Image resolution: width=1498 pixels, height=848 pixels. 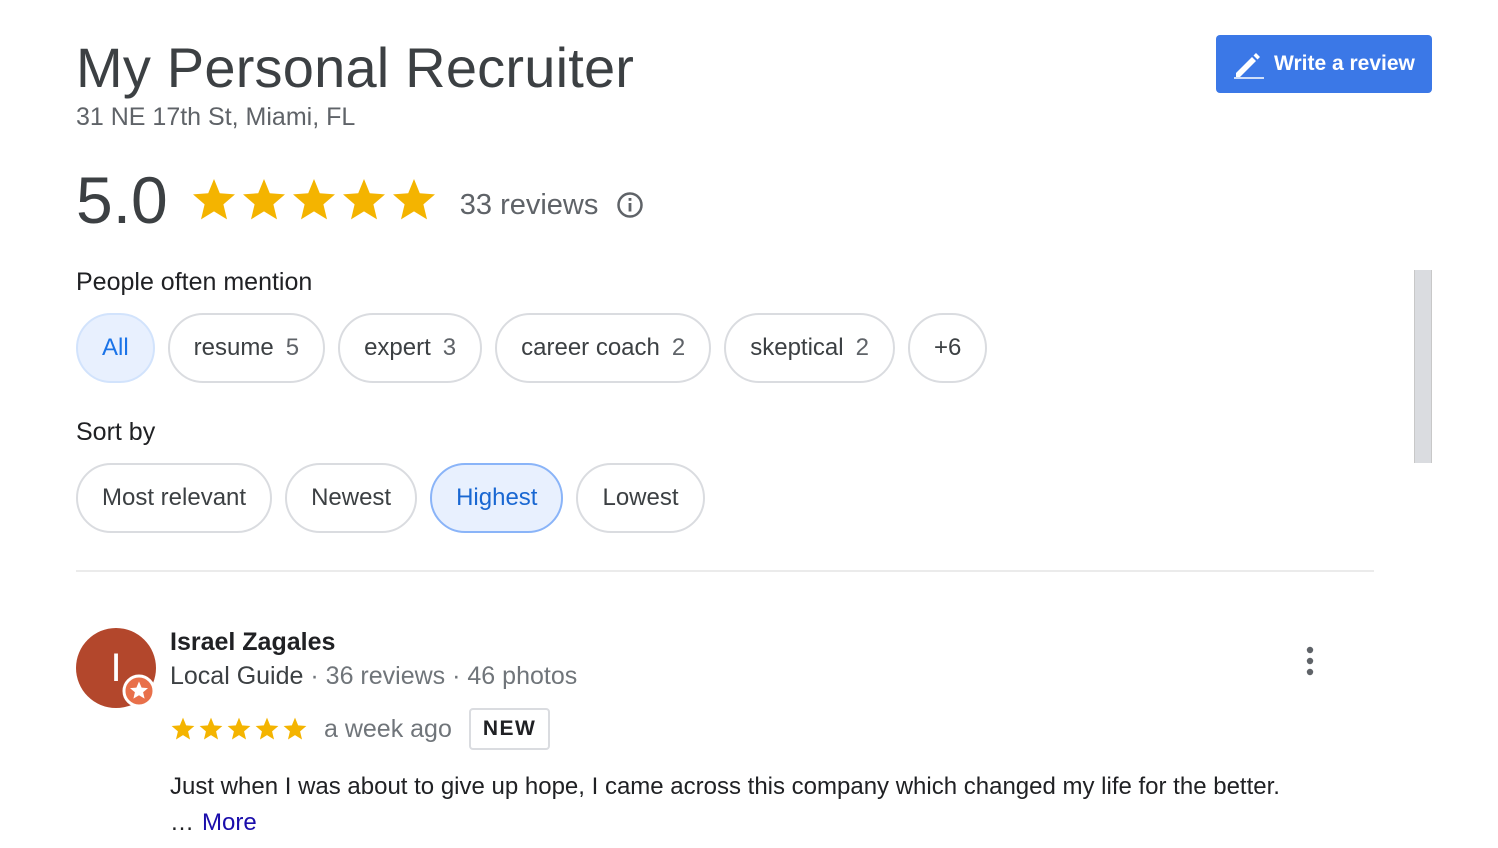 I want to click on mentions-label: People often mention, so click(x=194, y=282).